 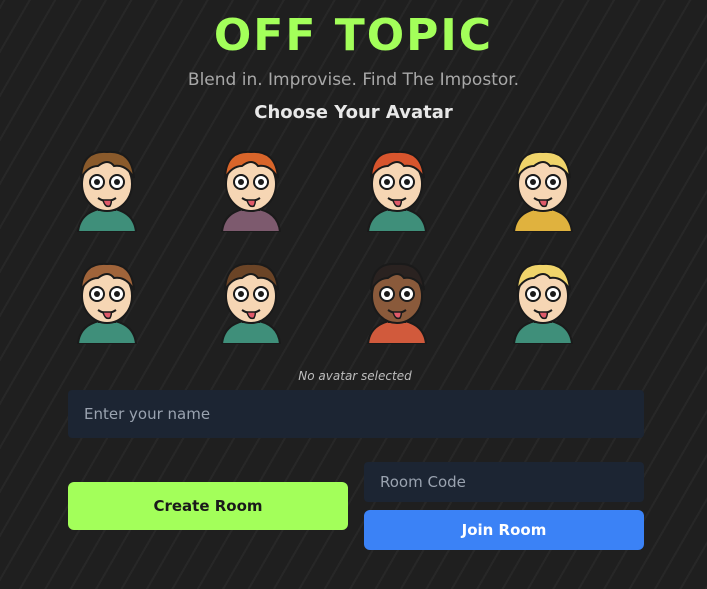 I want to click on avatar-winking-tongue, so click(x=107, y=186).